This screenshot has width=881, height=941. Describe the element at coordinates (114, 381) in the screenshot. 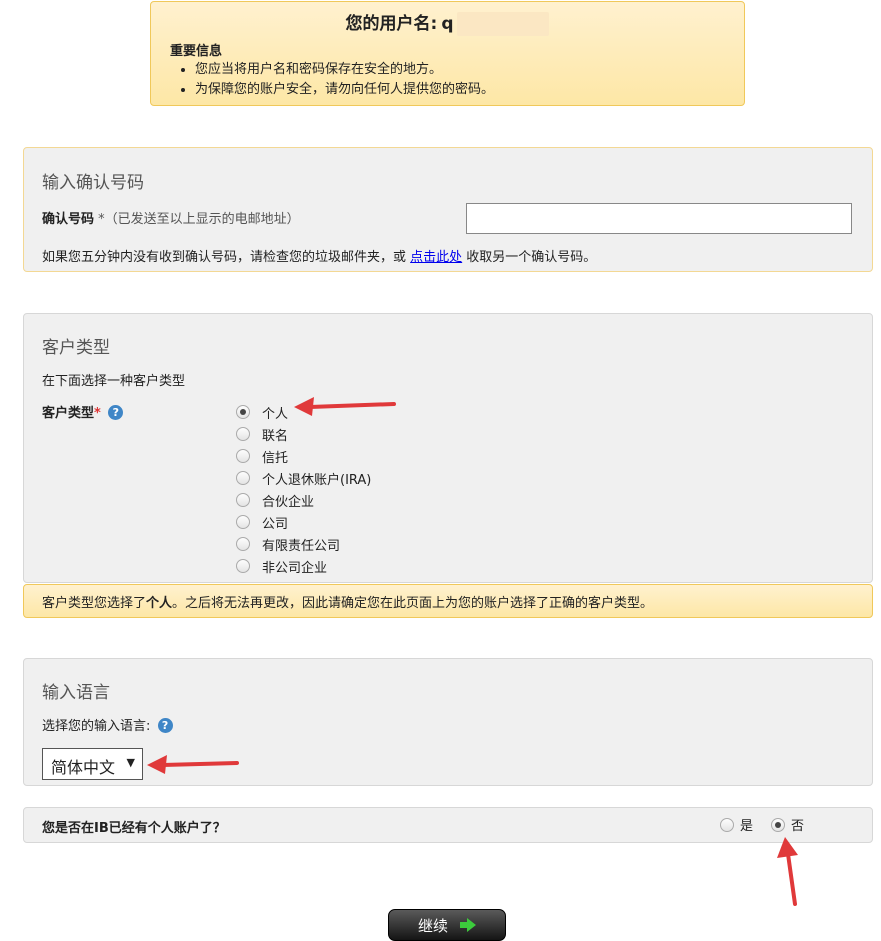

I see `customer-type-subtitle: 在下面选择一种客户类型` at that location.